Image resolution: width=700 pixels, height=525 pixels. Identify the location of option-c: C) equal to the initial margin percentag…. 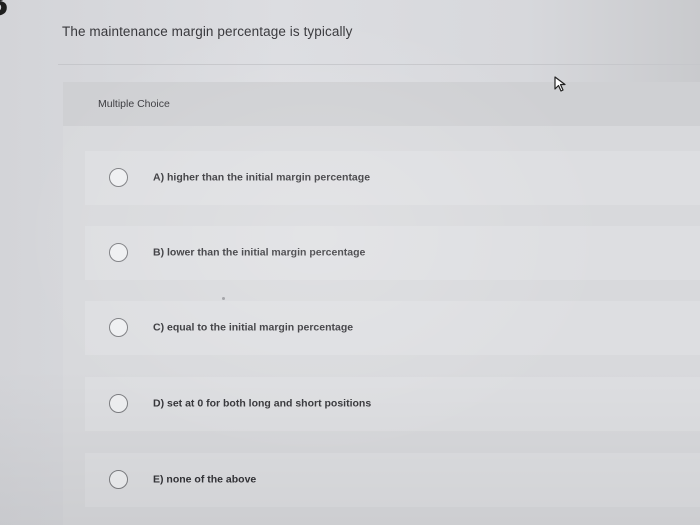
(392, 328).